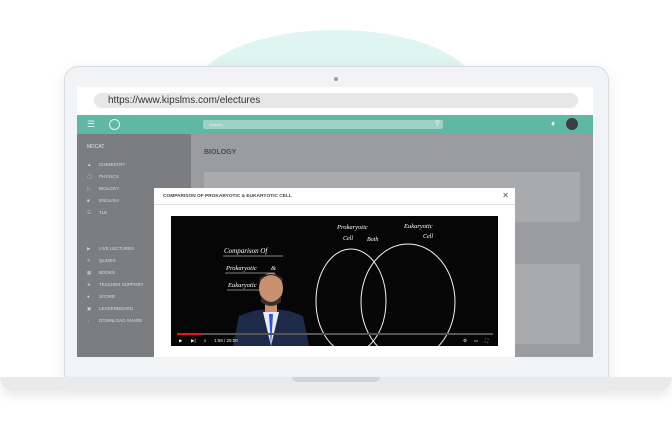 The image size is (672, 444). Describe the element at coordinates (96, 147) in the screenshot. I see `sidebar-section-title: MDCAT` at that location.